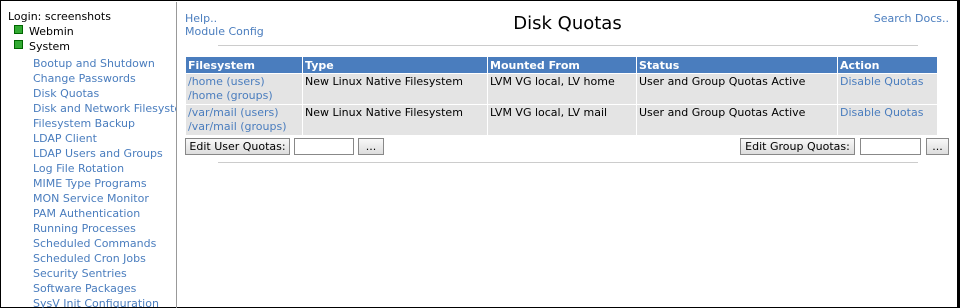  I want to click on header-divider, so click(568, 45).